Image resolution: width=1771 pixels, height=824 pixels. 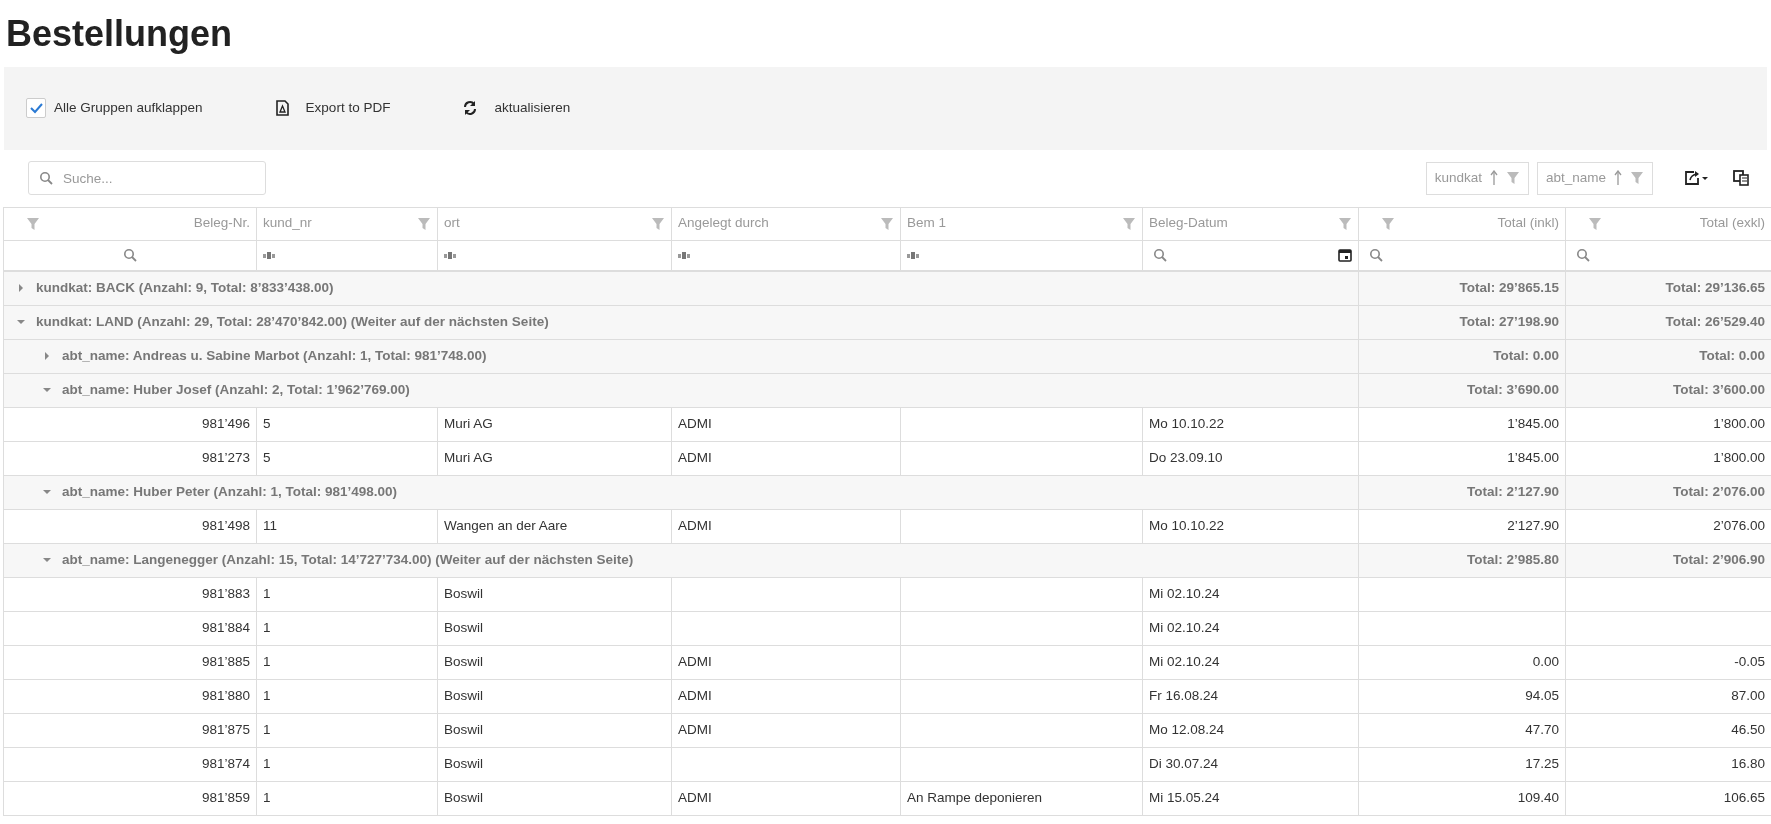 What do you see at coordinates (236, 389) in the screenshot?
I see `group-label: abt_name: Huber Josef (Anzahl: 2, Total: 1’962’769.00)` at bounding box center [236, 389].